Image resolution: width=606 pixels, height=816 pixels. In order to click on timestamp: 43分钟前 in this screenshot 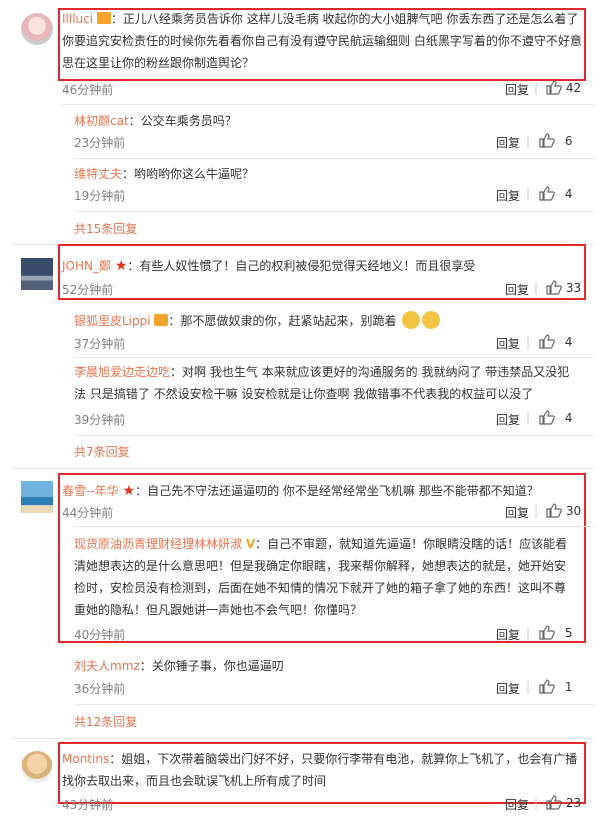, I will do `click(88, 805)`.